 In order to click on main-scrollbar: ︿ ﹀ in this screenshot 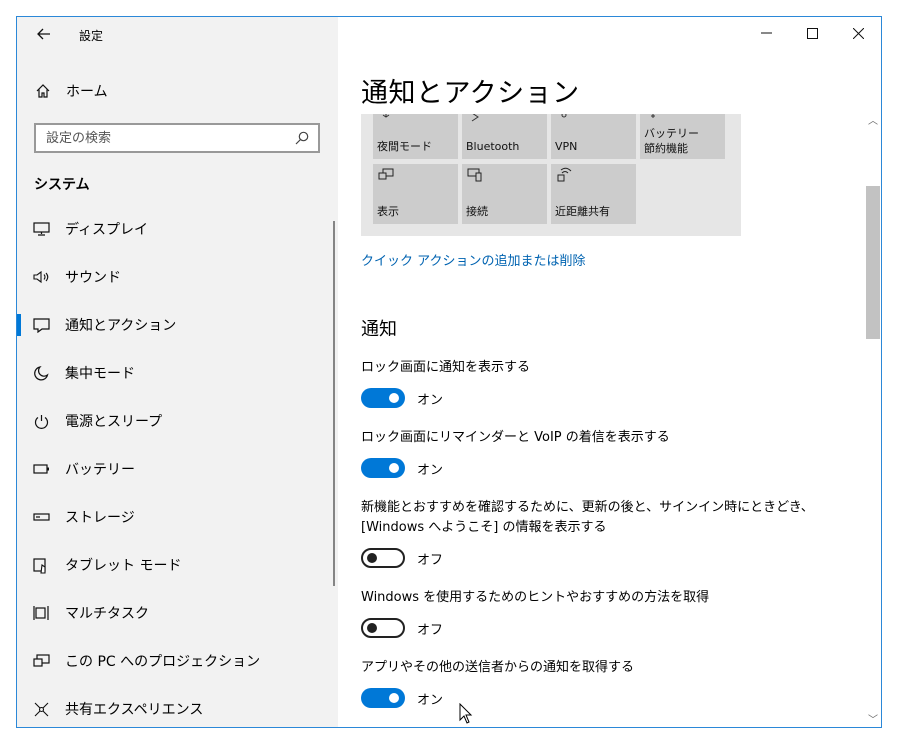, I will do `click(873, 420)`.